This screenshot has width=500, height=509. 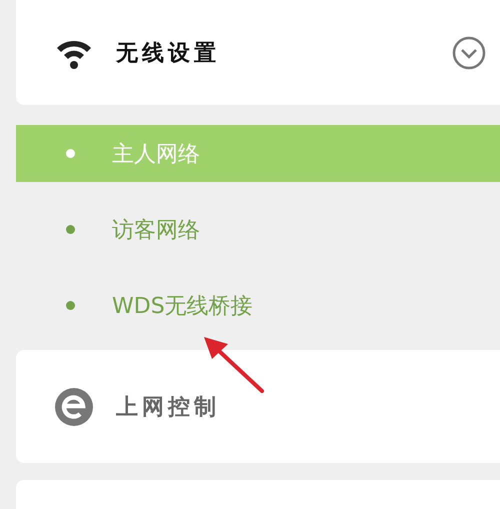 What do you see at coordinates (74, 406) in the screenshot?
I see `e-icon` at bounding box center [74, 406].